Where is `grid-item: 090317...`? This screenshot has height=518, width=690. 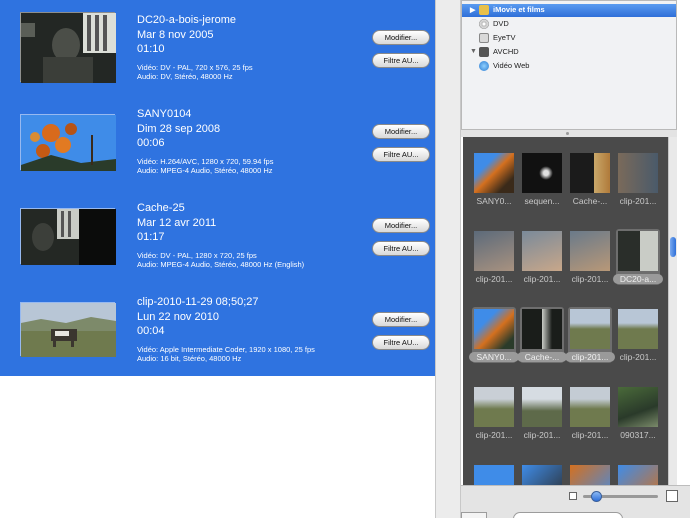 grid-item: 090317... is located at coordinates (638, 413).